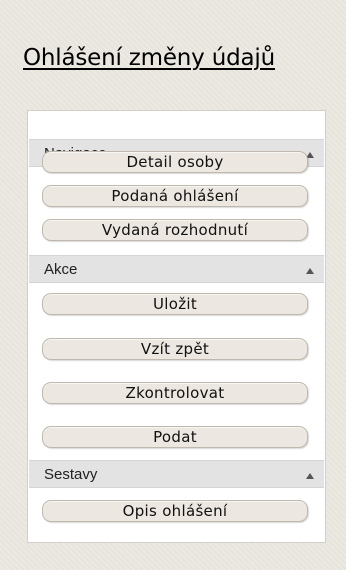 The image size is (346, 570). Describe the element at coordinates (71, 474) in the screenshot. I see `section-label-sestavy: Sestavy` at that location.